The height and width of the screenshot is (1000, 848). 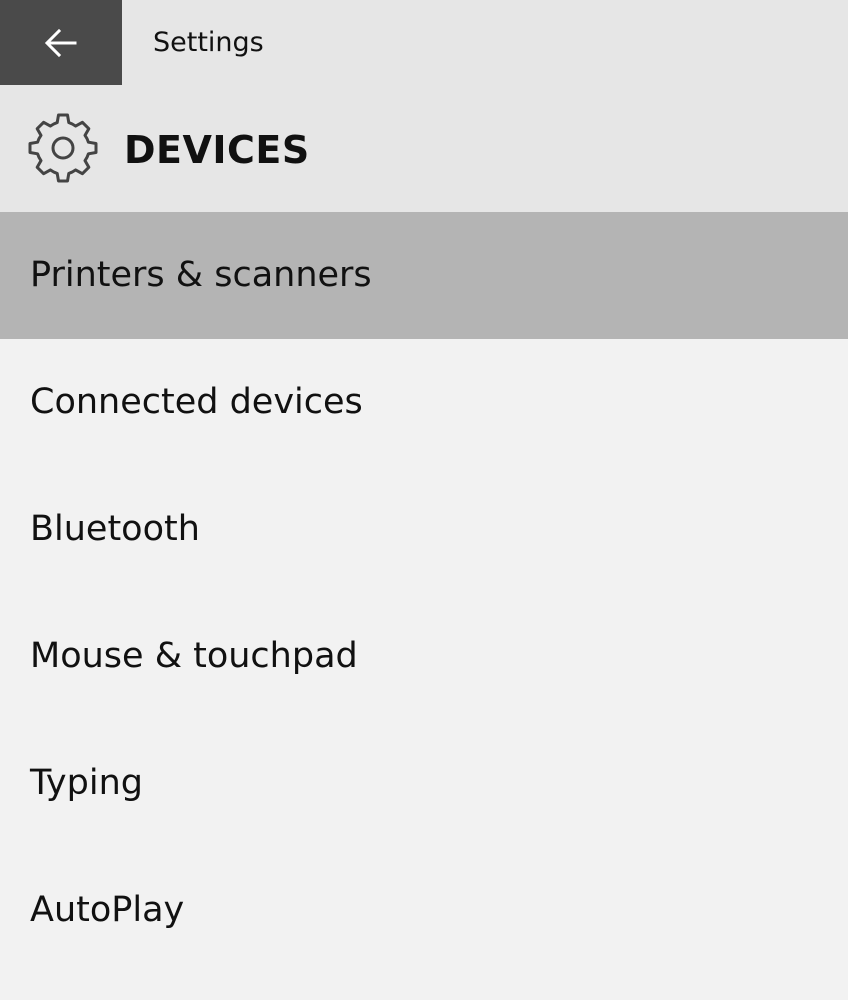 What do you see at coordinates (201, 275) in the screenshot?
I see `nav-item-label: Printers & scanners` at bounding box center [201, 275].